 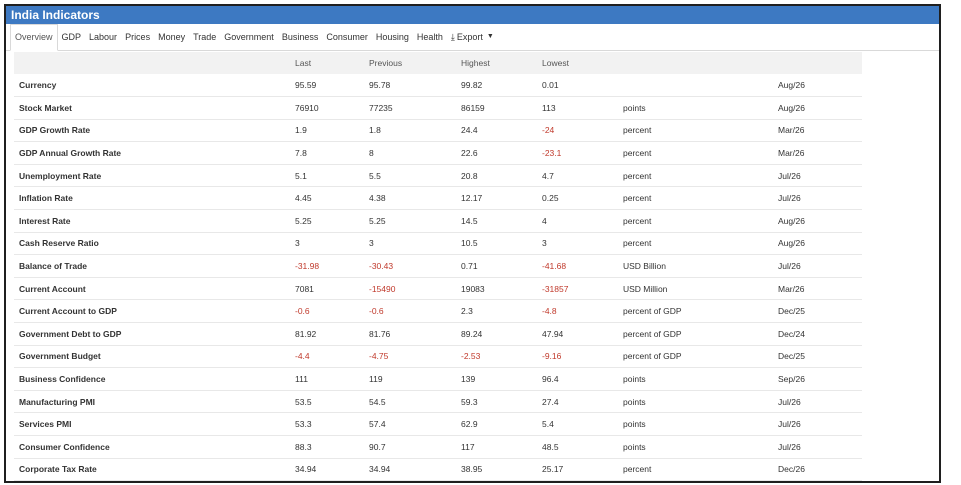 What do you see at coordinates (347, 37) in the screenshot?
I see `tab-consumer: Consumer` at bounding box center [347, 37].